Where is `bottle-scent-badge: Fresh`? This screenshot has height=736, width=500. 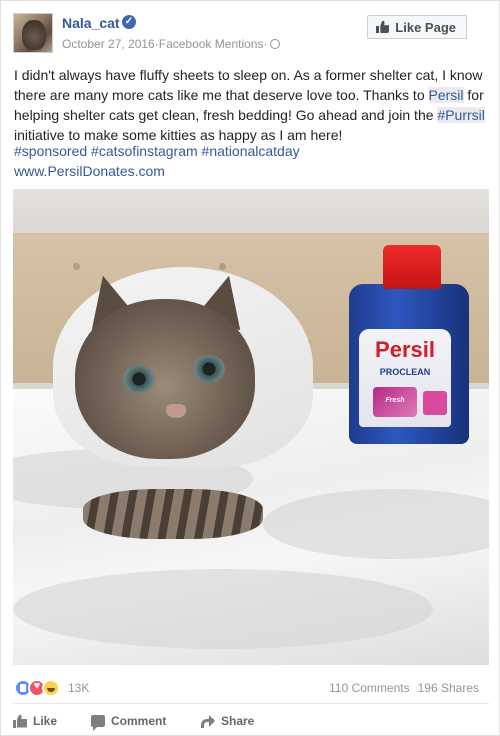
bottle-scent-badge: Fresh is located at coordinates (395, 402).